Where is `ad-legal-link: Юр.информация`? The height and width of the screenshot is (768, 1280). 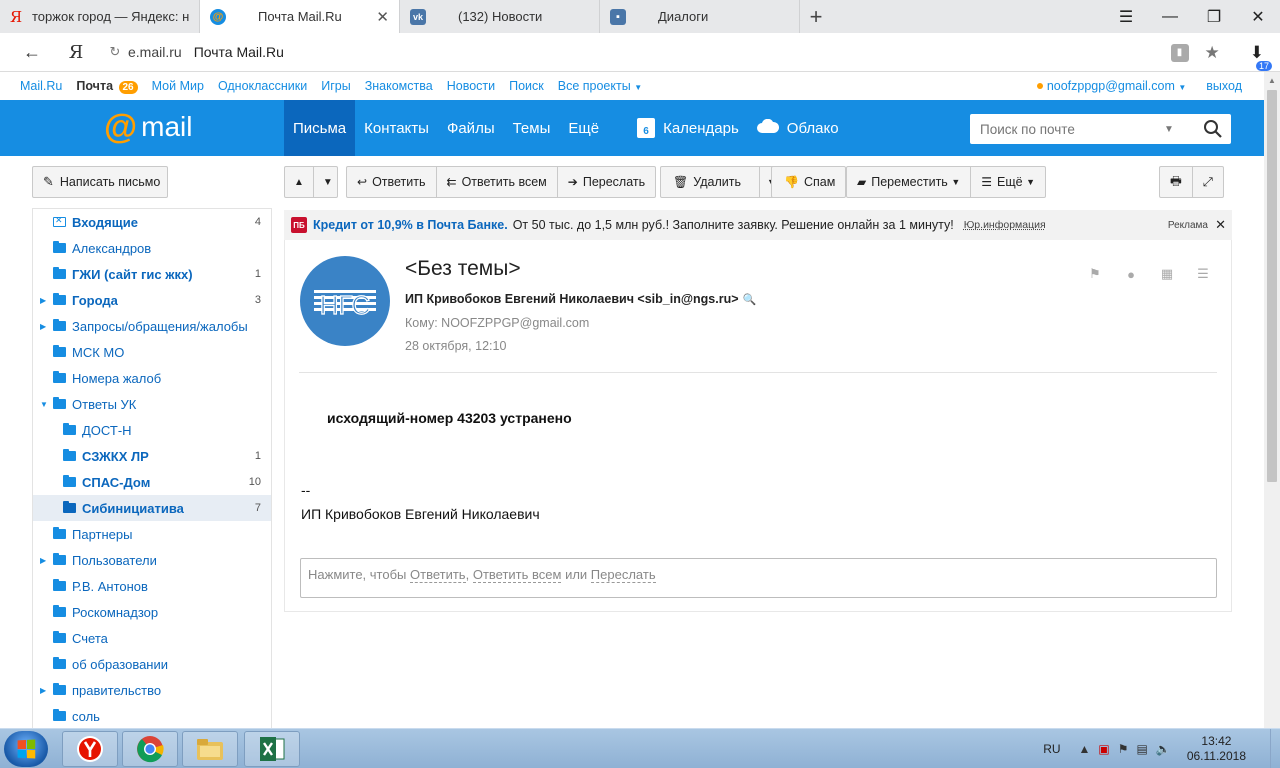
ad-legal-link: Юр.информация is located at coordinates (1005, 225).